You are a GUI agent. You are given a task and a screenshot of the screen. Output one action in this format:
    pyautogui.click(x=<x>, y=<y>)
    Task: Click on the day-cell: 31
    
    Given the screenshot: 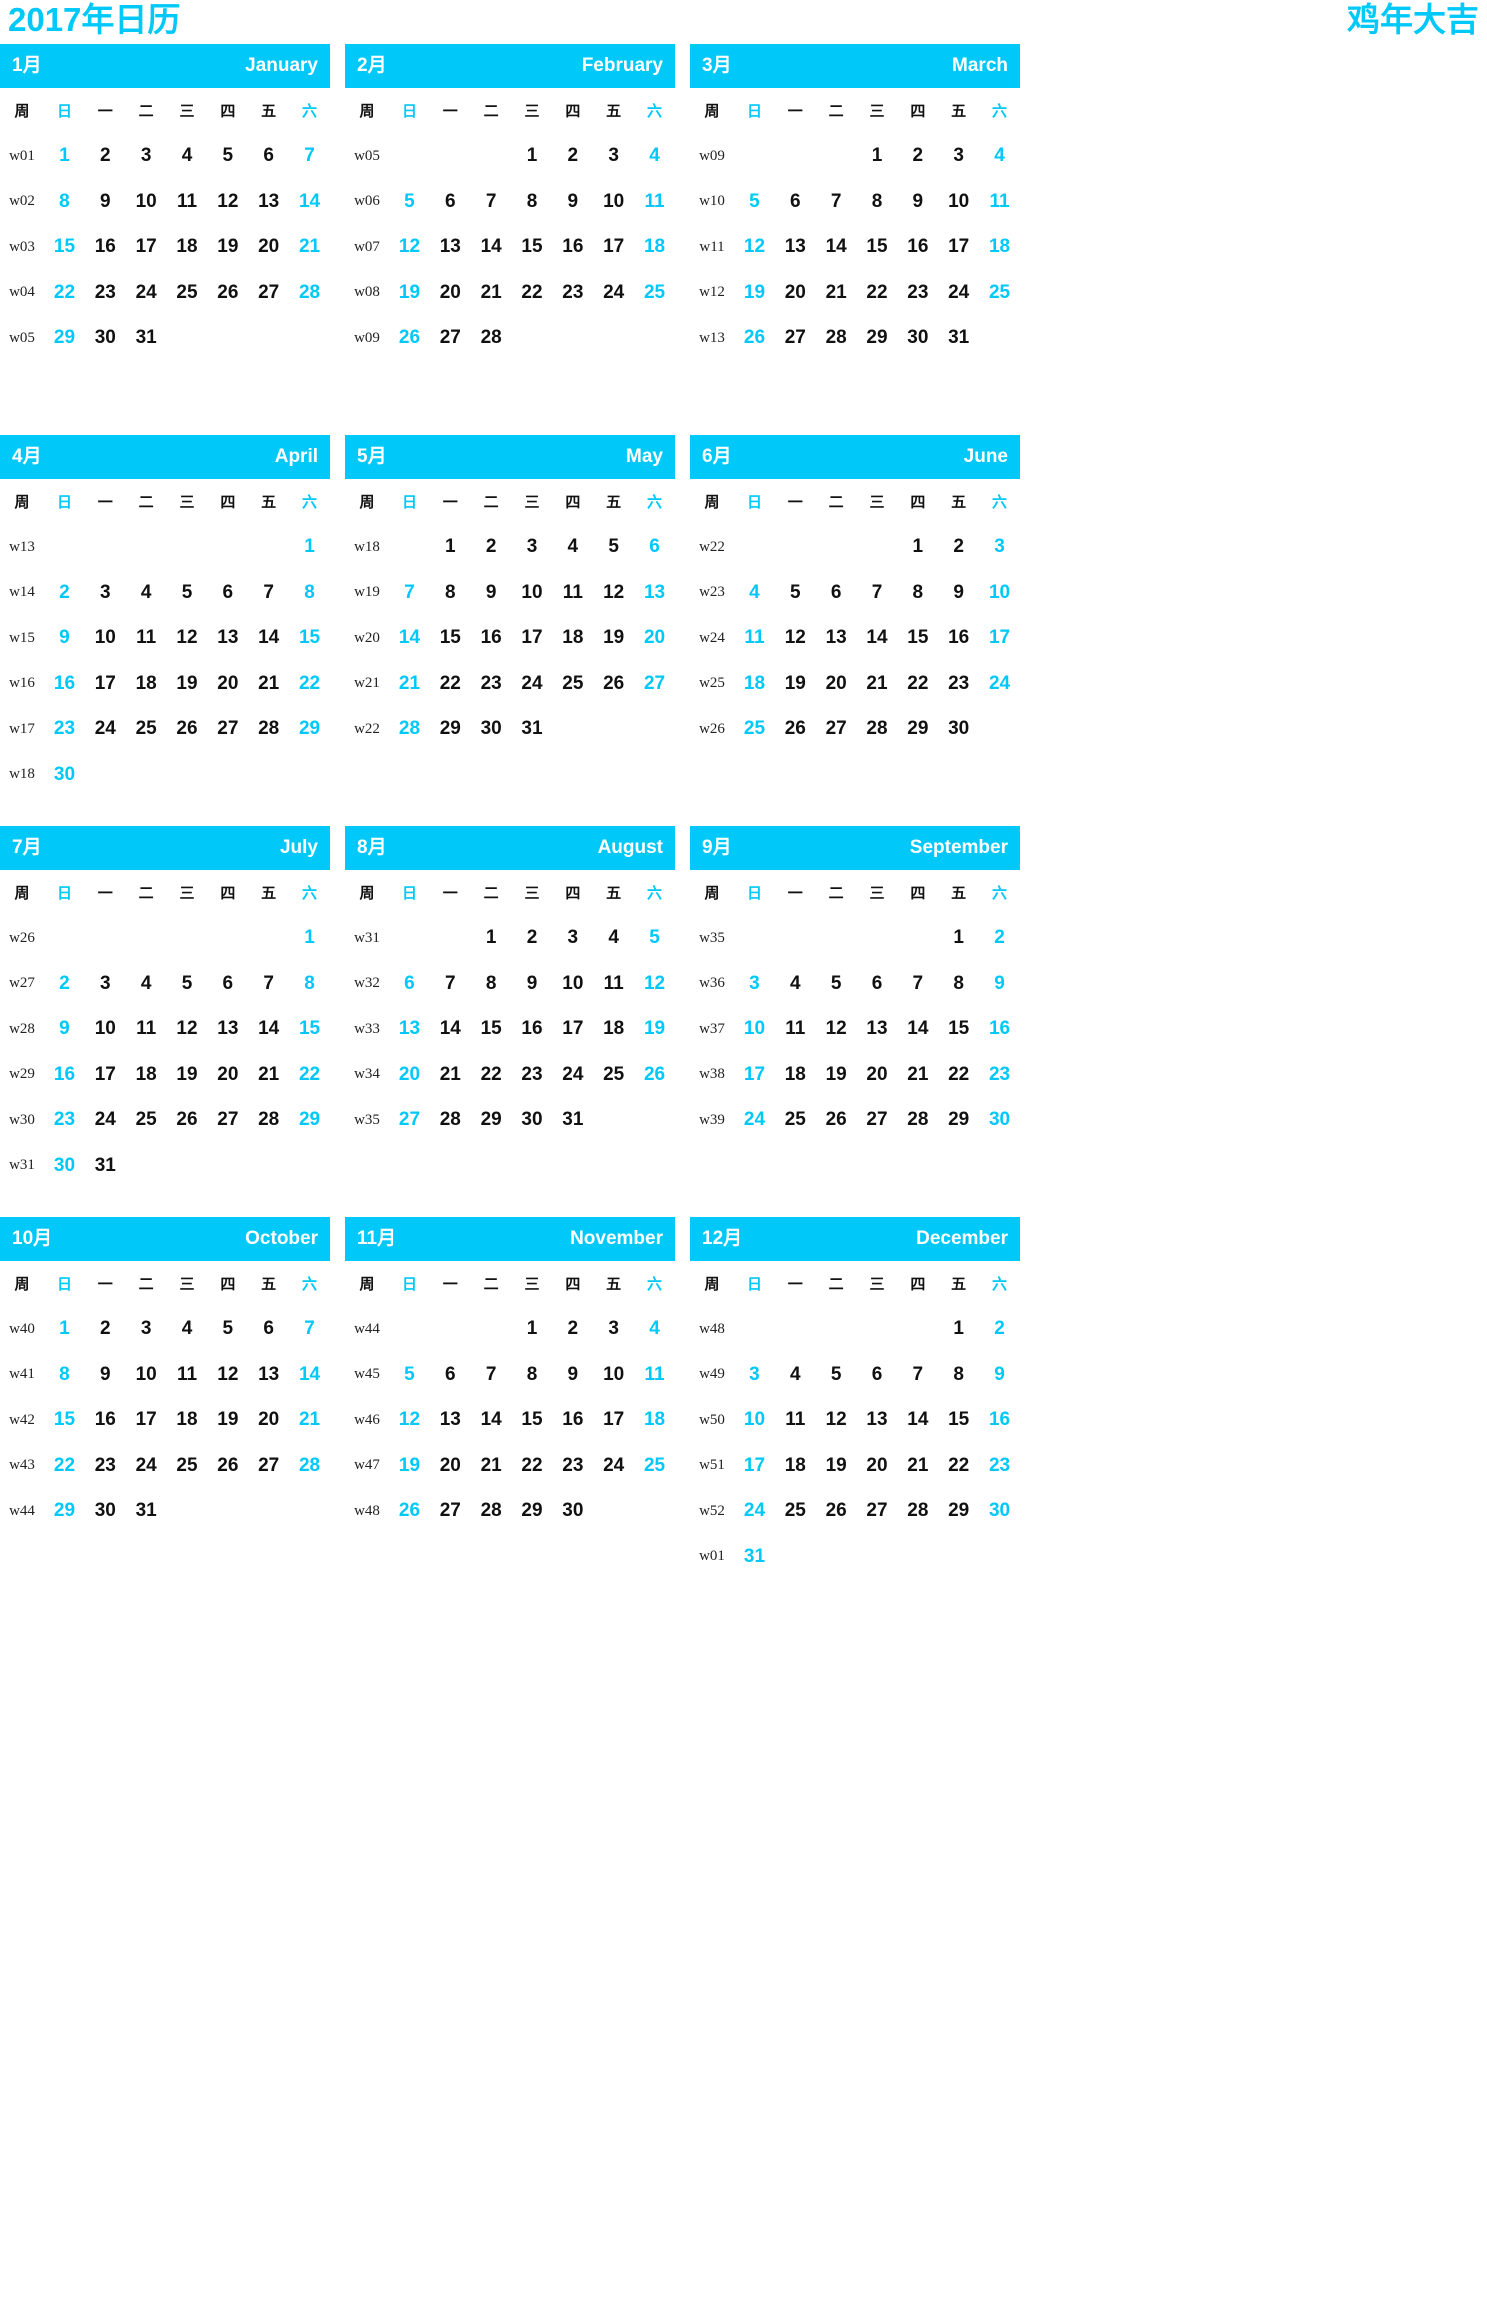 What is the action you would take?
    pyautogui.click(x=146, y=1512)
    